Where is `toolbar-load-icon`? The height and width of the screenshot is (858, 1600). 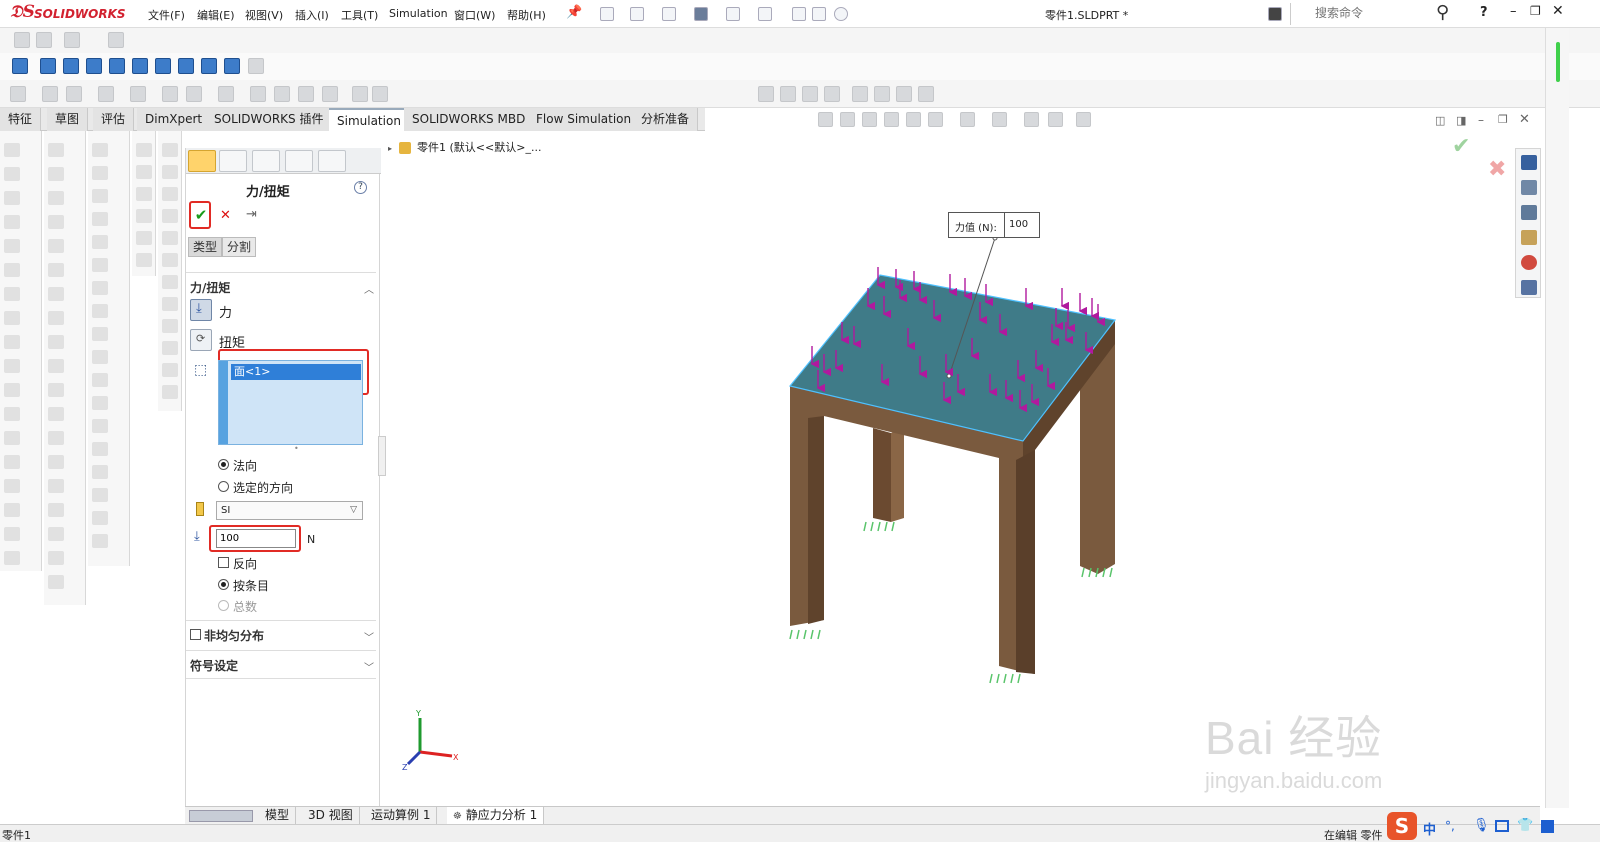 toolbar-load-icon is located at coordinates (138, 94).